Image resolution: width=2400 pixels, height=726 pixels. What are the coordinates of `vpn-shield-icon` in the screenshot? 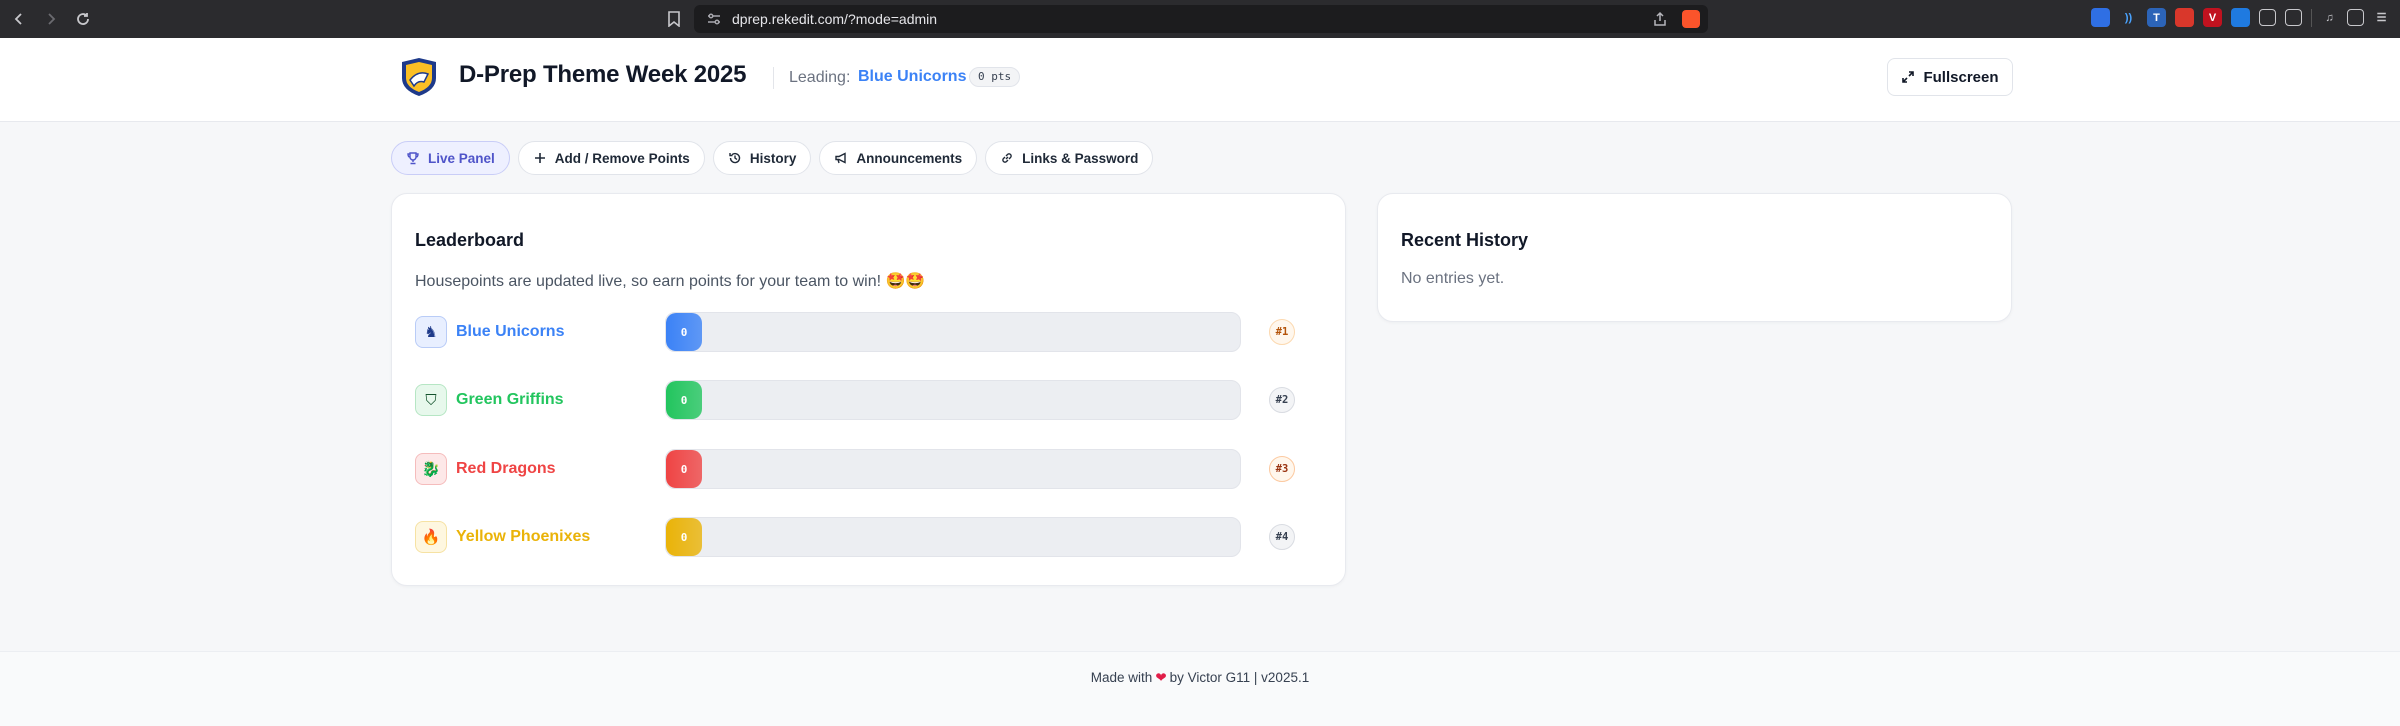 It's located at (2355, 17).